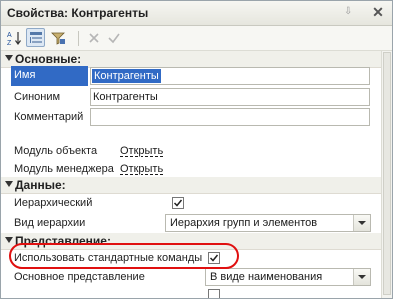 This screenshot has width=393, height=299. What do you see at coordinates (15, 38) in the screenshot?
I see `sort-alphabet-icon: AZ` at bounding box center [15, 38].